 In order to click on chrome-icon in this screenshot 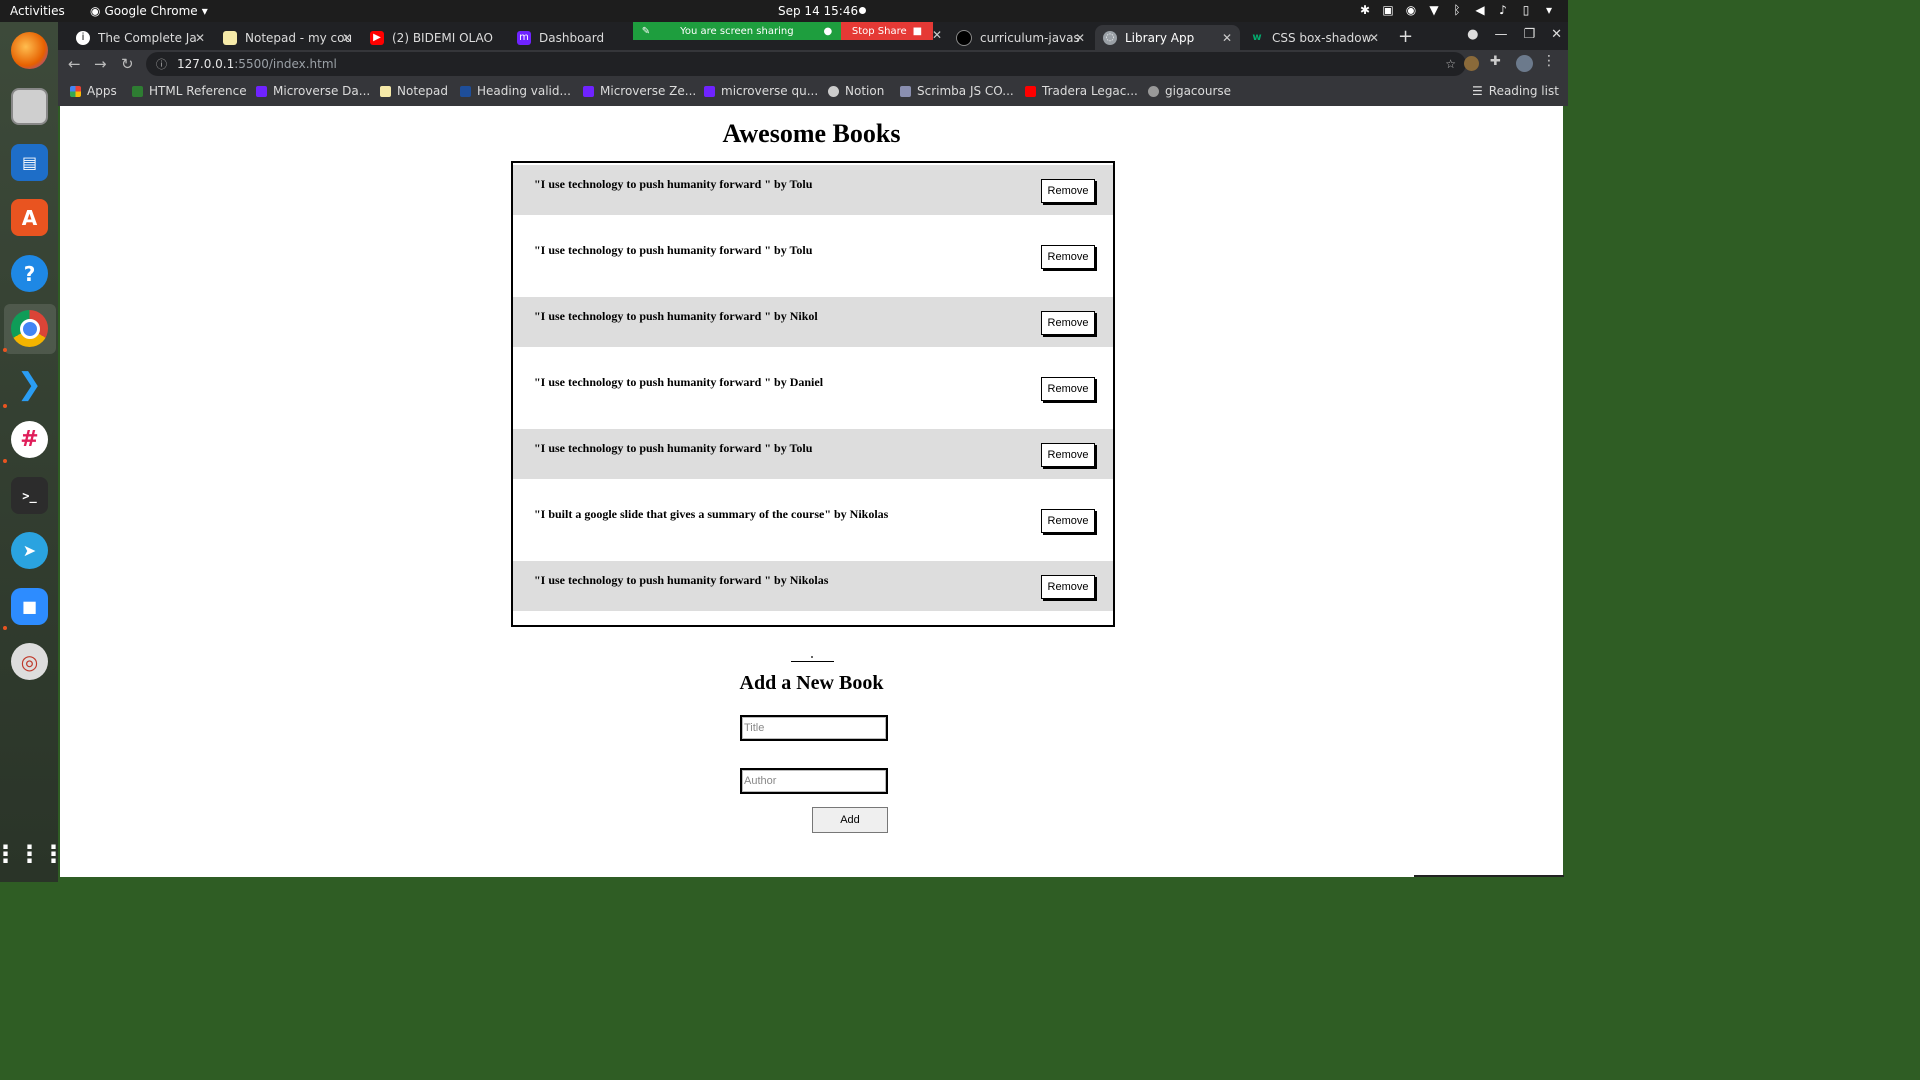, I will do `click(29, 328)`.